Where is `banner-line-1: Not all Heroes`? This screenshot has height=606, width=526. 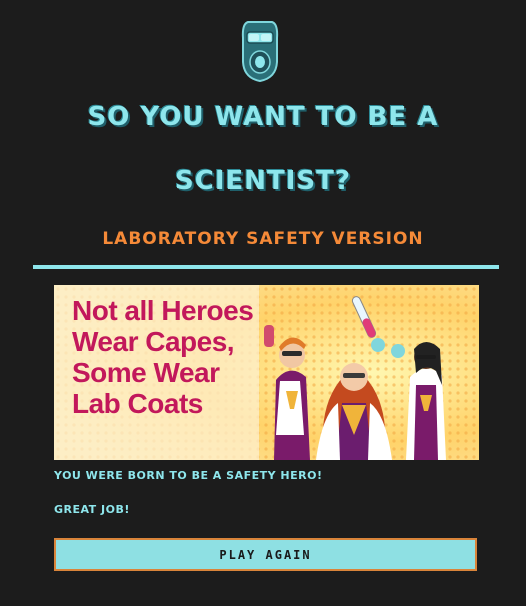
banner-line-1: Not all Heroes is located at coordinates (163, 310).